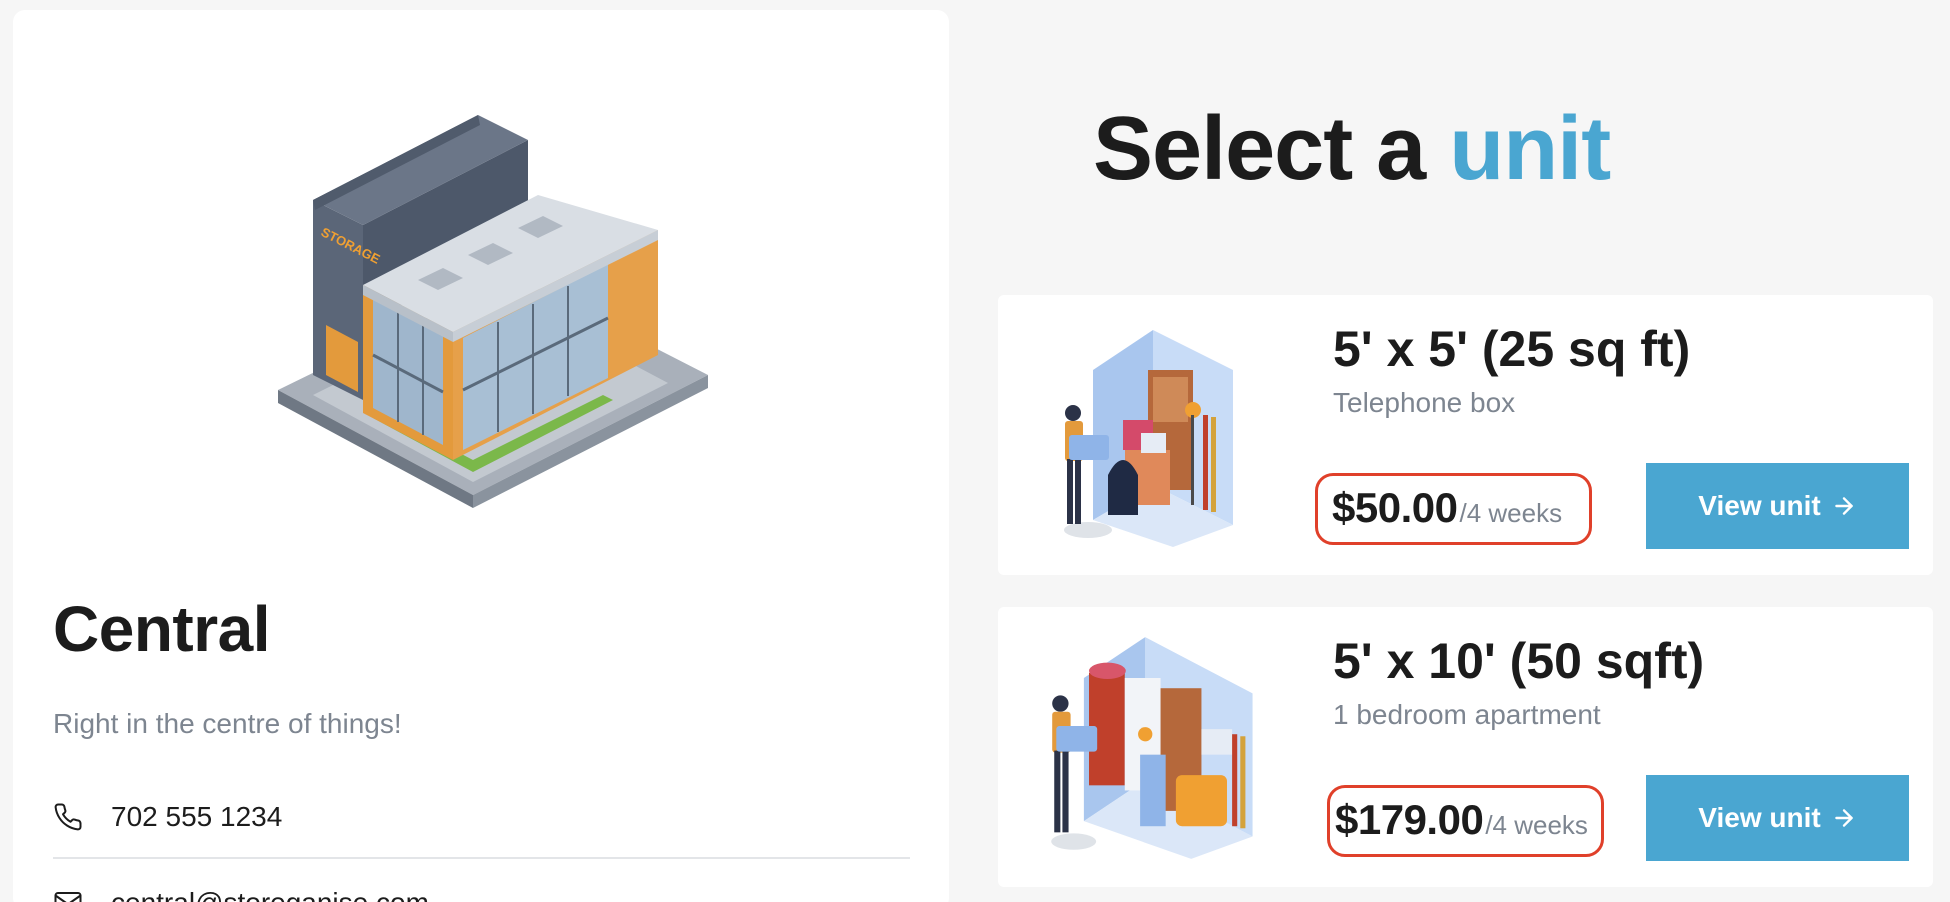 The image size is (1950, 902). I want to click on email-contact: central@storeganise.com, so click(241, 892).